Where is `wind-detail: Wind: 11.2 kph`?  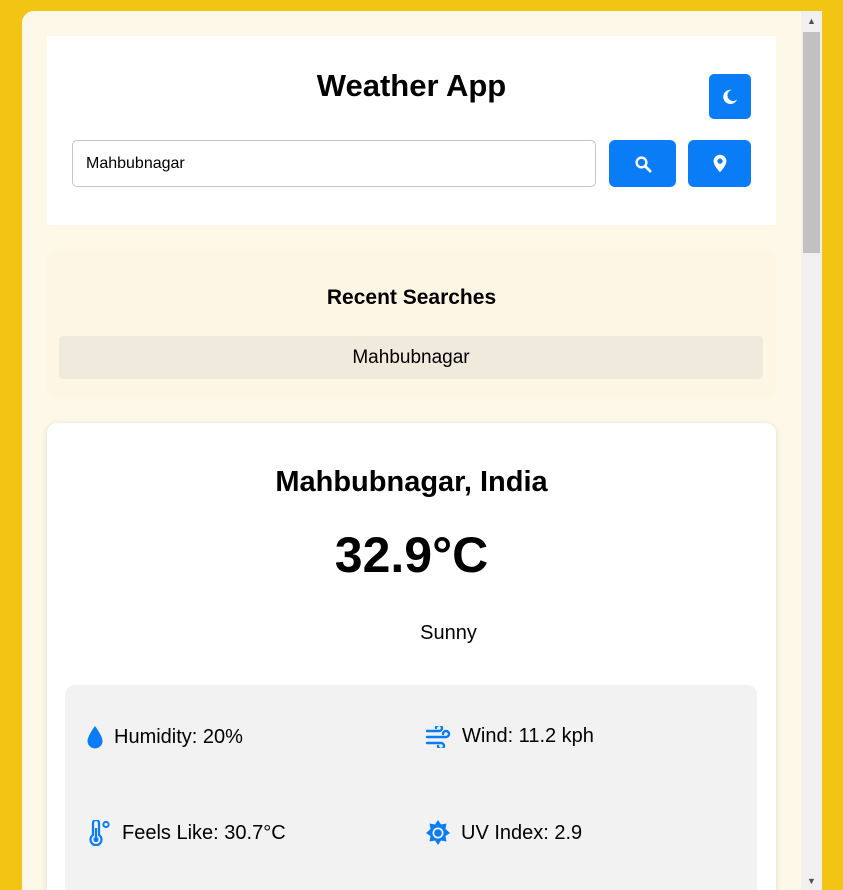
wind-detail: Wind: 11.2 kph is located at coordinates (509, 736).